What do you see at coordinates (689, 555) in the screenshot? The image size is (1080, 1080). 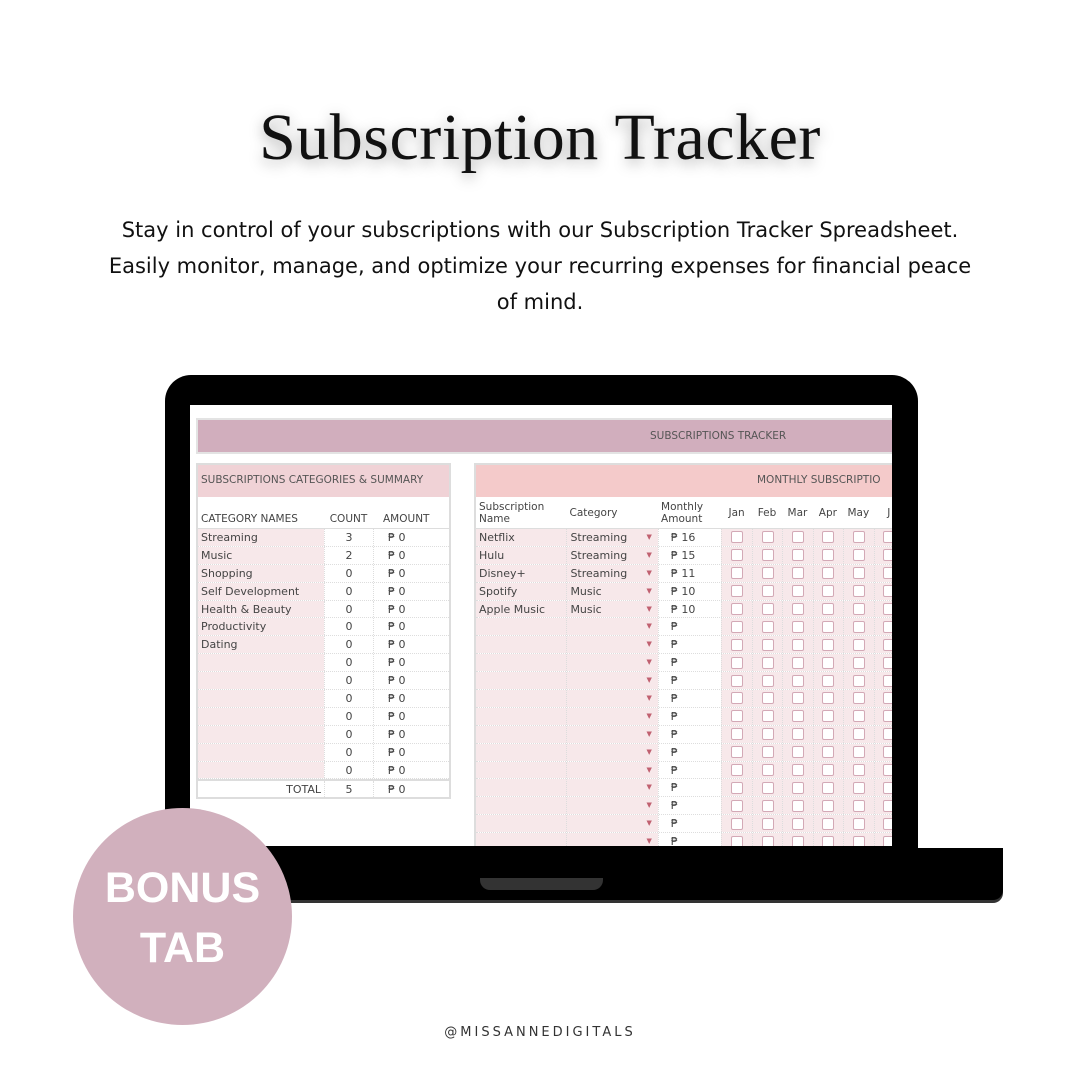 I see `monthly-amount: ₱ 15` at bounding box center [689, 555].